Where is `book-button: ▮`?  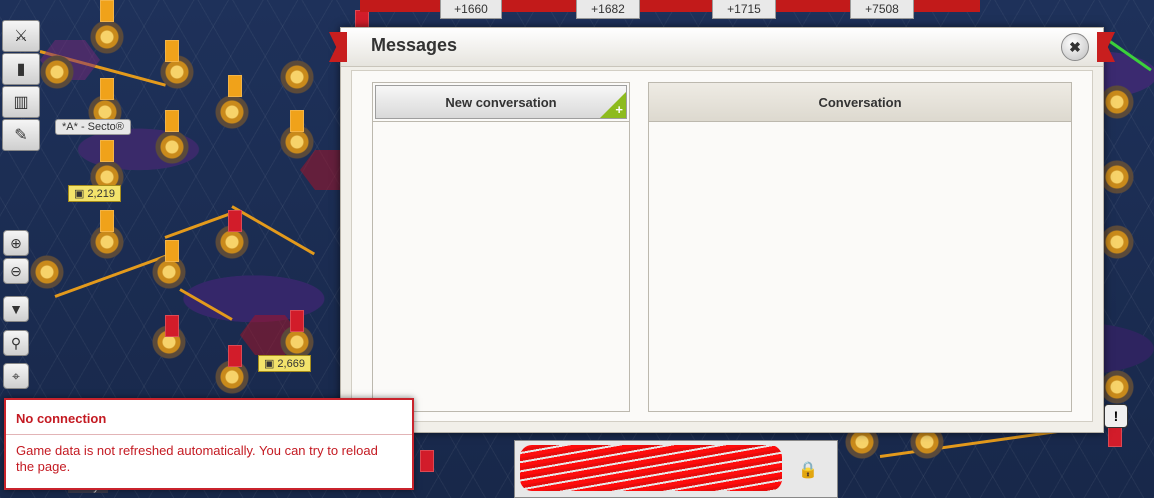 book-button: ▮ is located at coordinates (21, 69).